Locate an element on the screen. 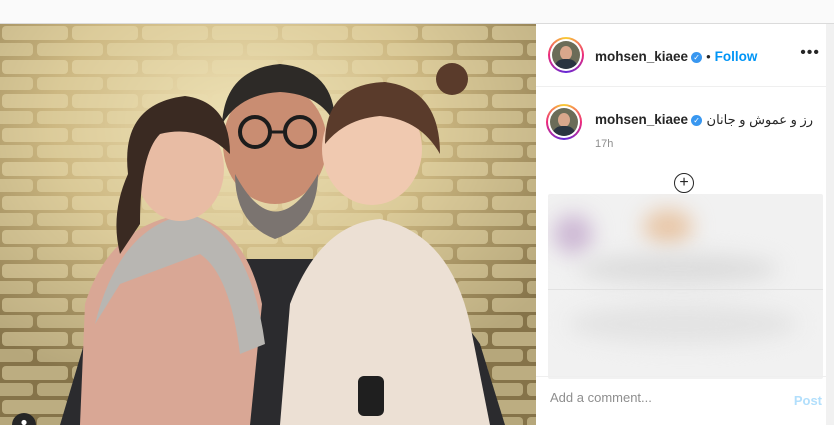 This screenshot has height=426, width=834. post-comment-button: Post is located at coordinates (808, 400).